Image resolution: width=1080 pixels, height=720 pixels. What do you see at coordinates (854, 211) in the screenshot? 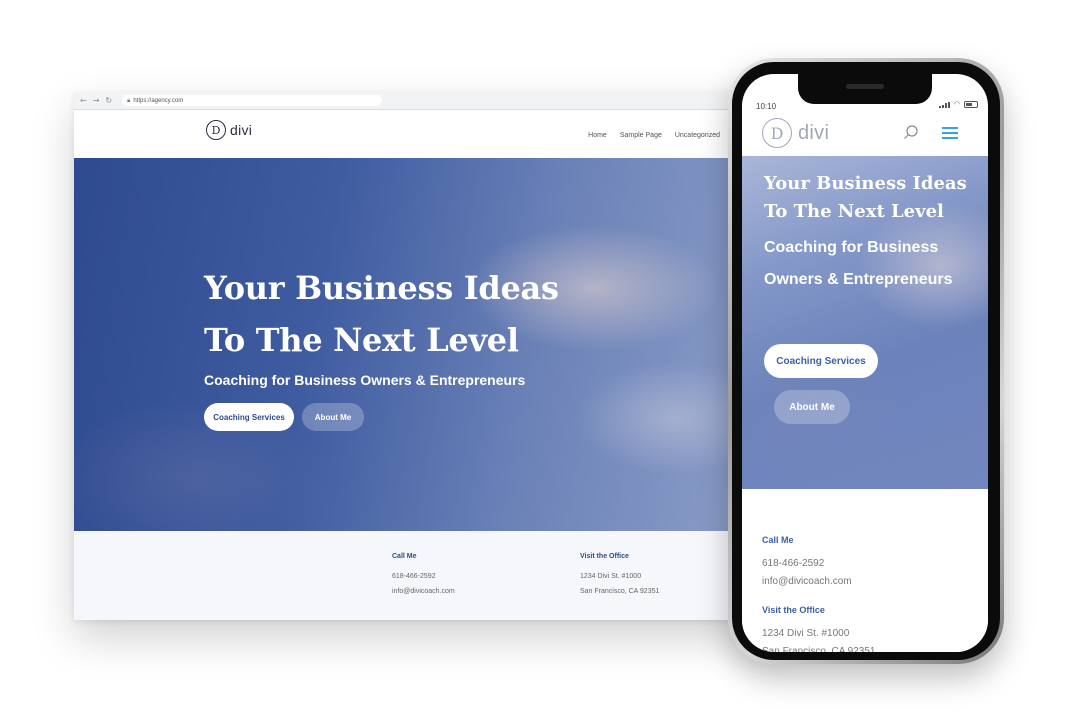
I see `mobile-hero-title-line-2: To The Next Level` at bounding box center [854, 211].